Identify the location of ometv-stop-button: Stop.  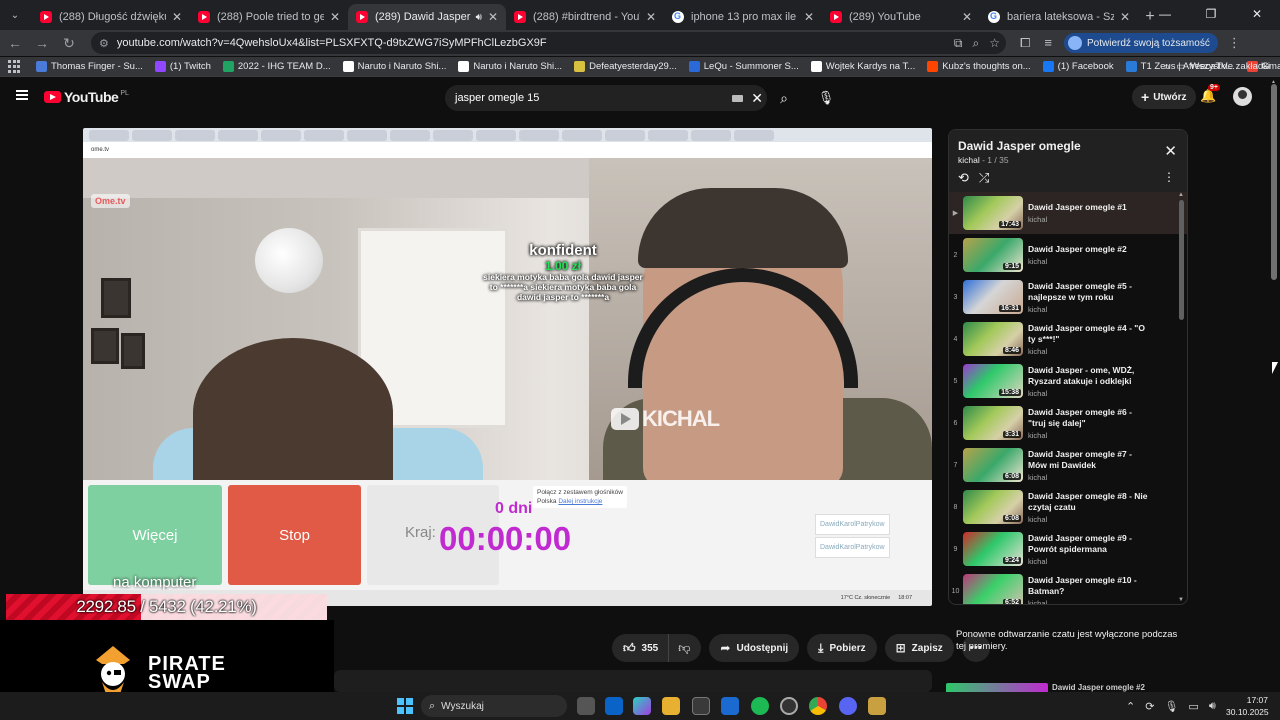
(294, 535).